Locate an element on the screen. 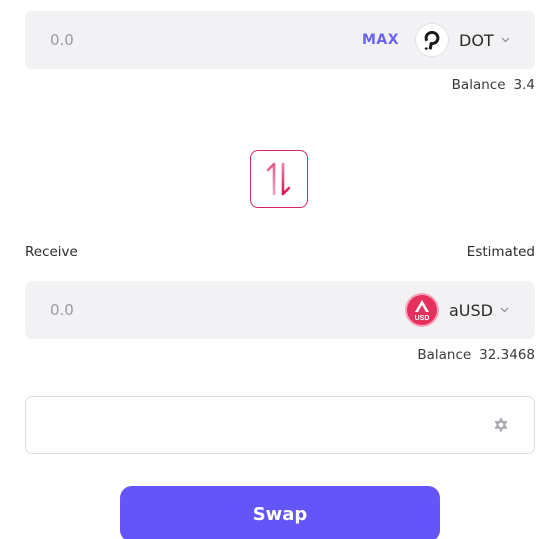 The width and height of the screenshot is (558, 539). polkadot-icon is located at coordinates (432, 40).